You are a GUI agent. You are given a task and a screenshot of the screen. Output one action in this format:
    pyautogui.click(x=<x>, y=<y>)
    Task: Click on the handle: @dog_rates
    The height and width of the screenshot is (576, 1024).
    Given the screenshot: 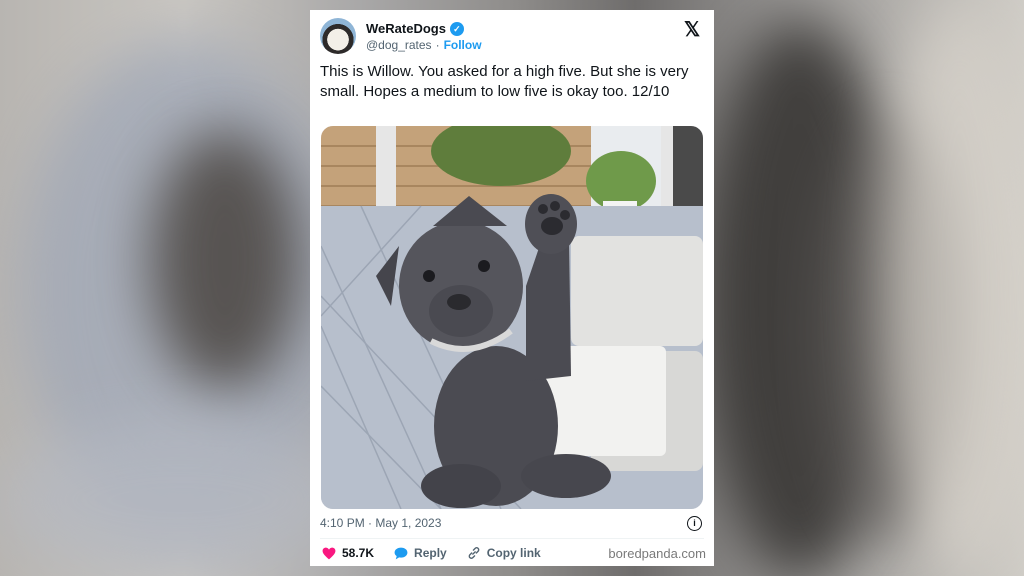 What is the action you would take?
    pyautogui.click(x=399, y=45)
    